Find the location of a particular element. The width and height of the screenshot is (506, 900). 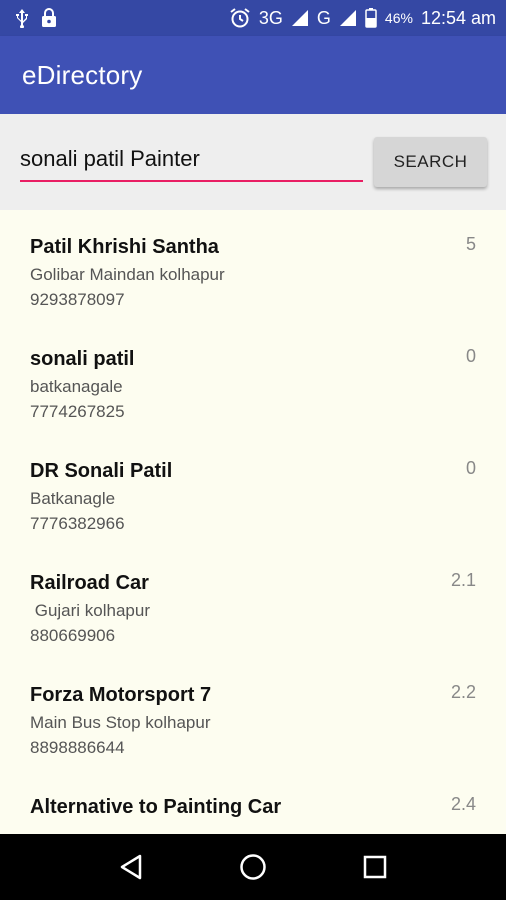

back-button is located at coordinates (131, 867).